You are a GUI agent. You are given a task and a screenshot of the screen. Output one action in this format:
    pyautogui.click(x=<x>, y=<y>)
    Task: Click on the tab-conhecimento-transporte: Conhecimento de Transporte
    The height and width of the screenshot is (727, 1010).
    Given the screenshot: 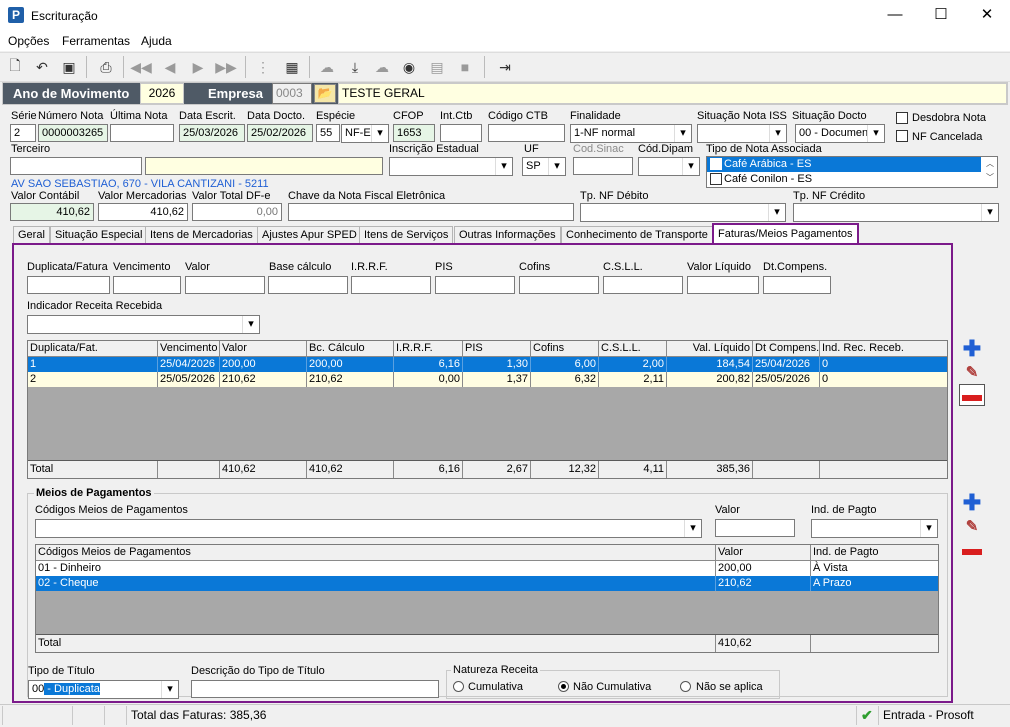 What is the action you would take?
    pyautogui.click(x=637, y=235)
    